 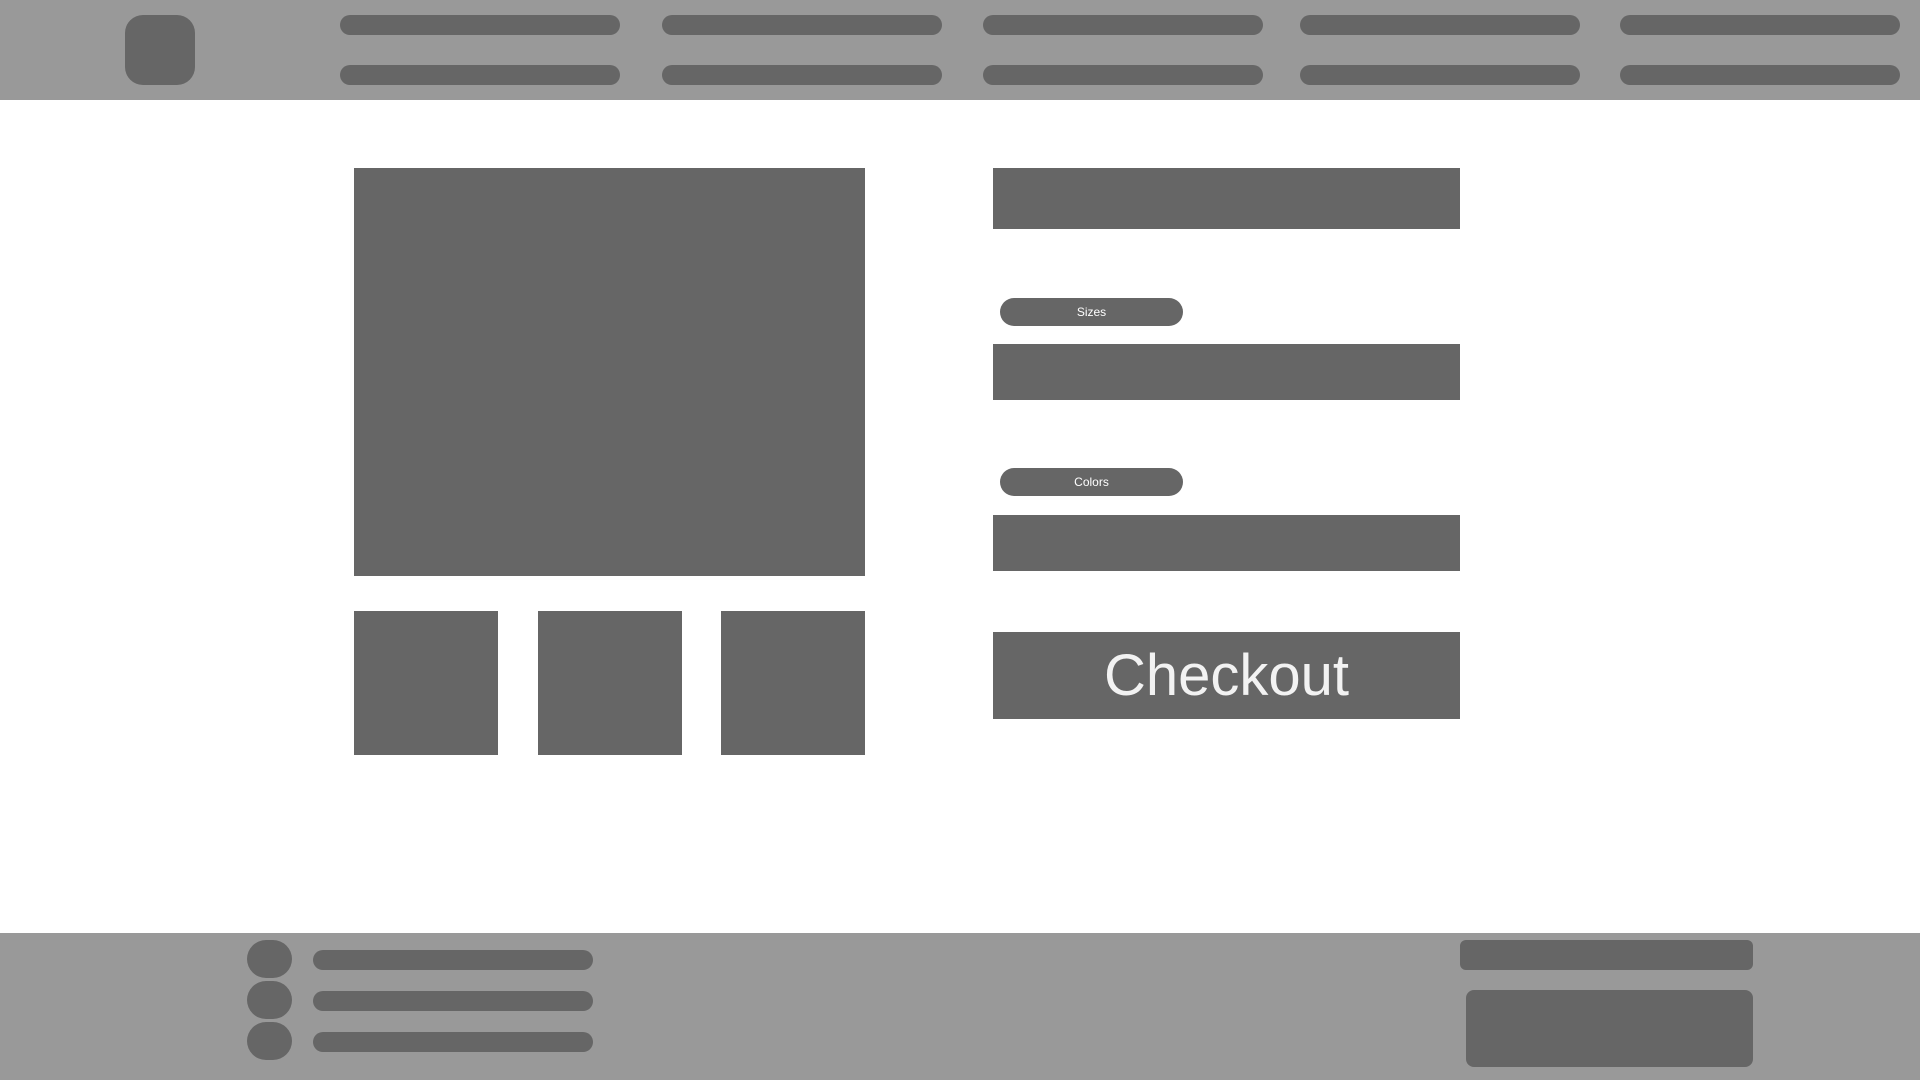 What do you see at coordinates (1091, 312) in the screenshot?
I see `sizes-label: Sizes` at bounding box center [1091, 312].